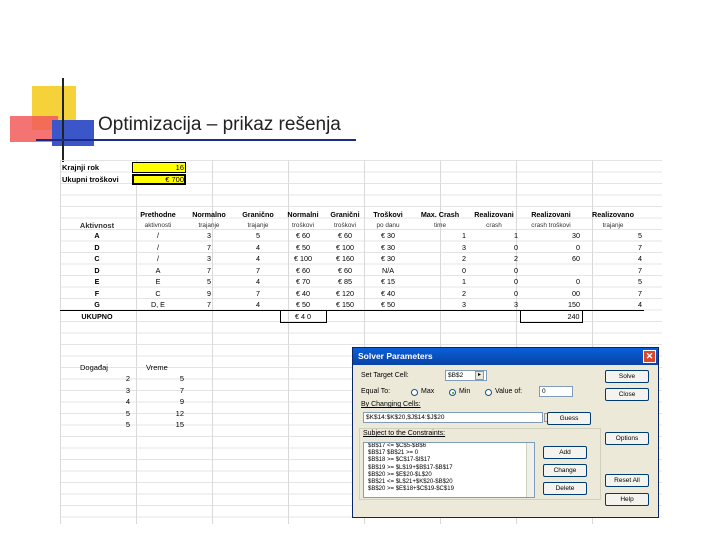 Image resolution: width=720 pixels, height=540 pixels. What do you see at coordinates (551, 294) in the screenshot?
I see `table-cell: 00` at bounding box center [551, 294].